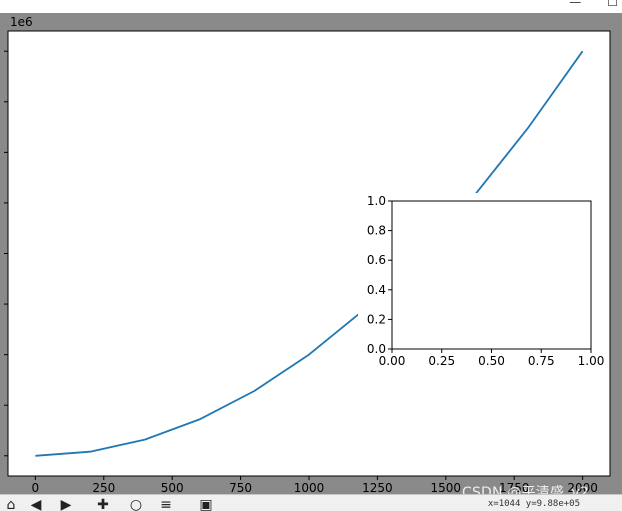 The height and width of the screenshot is (511, 622). What do you see at coordinates (376, 290) in the screenshot?
I see `inset-y-tick-label: 0.4` at bounding box center [376, 290].